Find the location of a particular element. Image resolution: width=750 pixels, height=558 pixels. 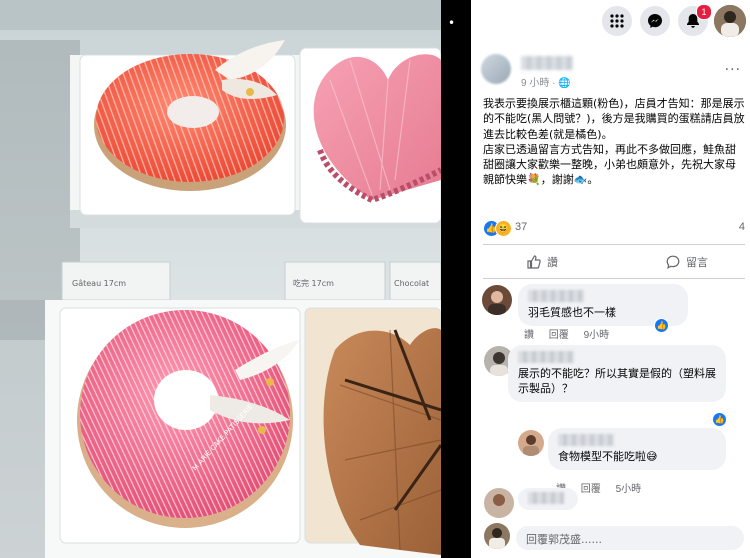

reply-avatar is located at coordinates (531, 443).